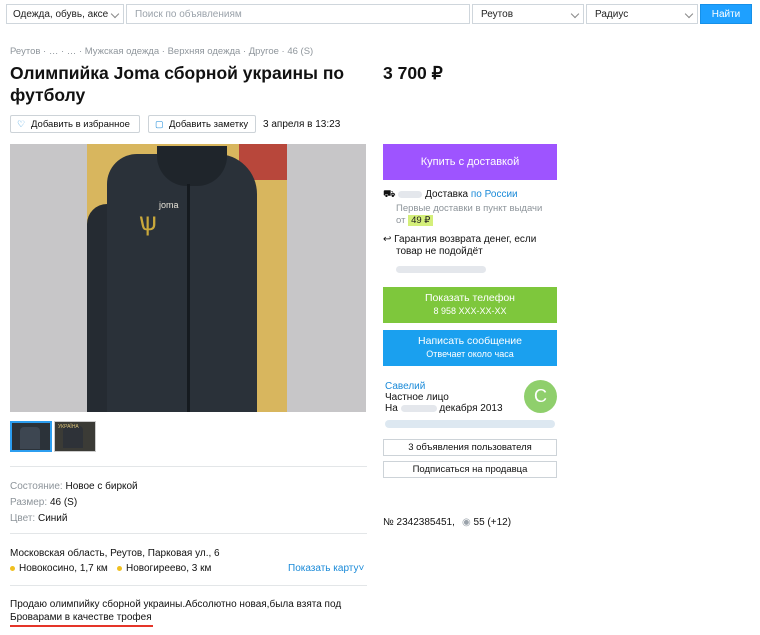 This screenshot has height=635, width=760. I want to click on show-phone-button: Показать телефон 8 958 XXX-XX-XX, so click(470, 305).